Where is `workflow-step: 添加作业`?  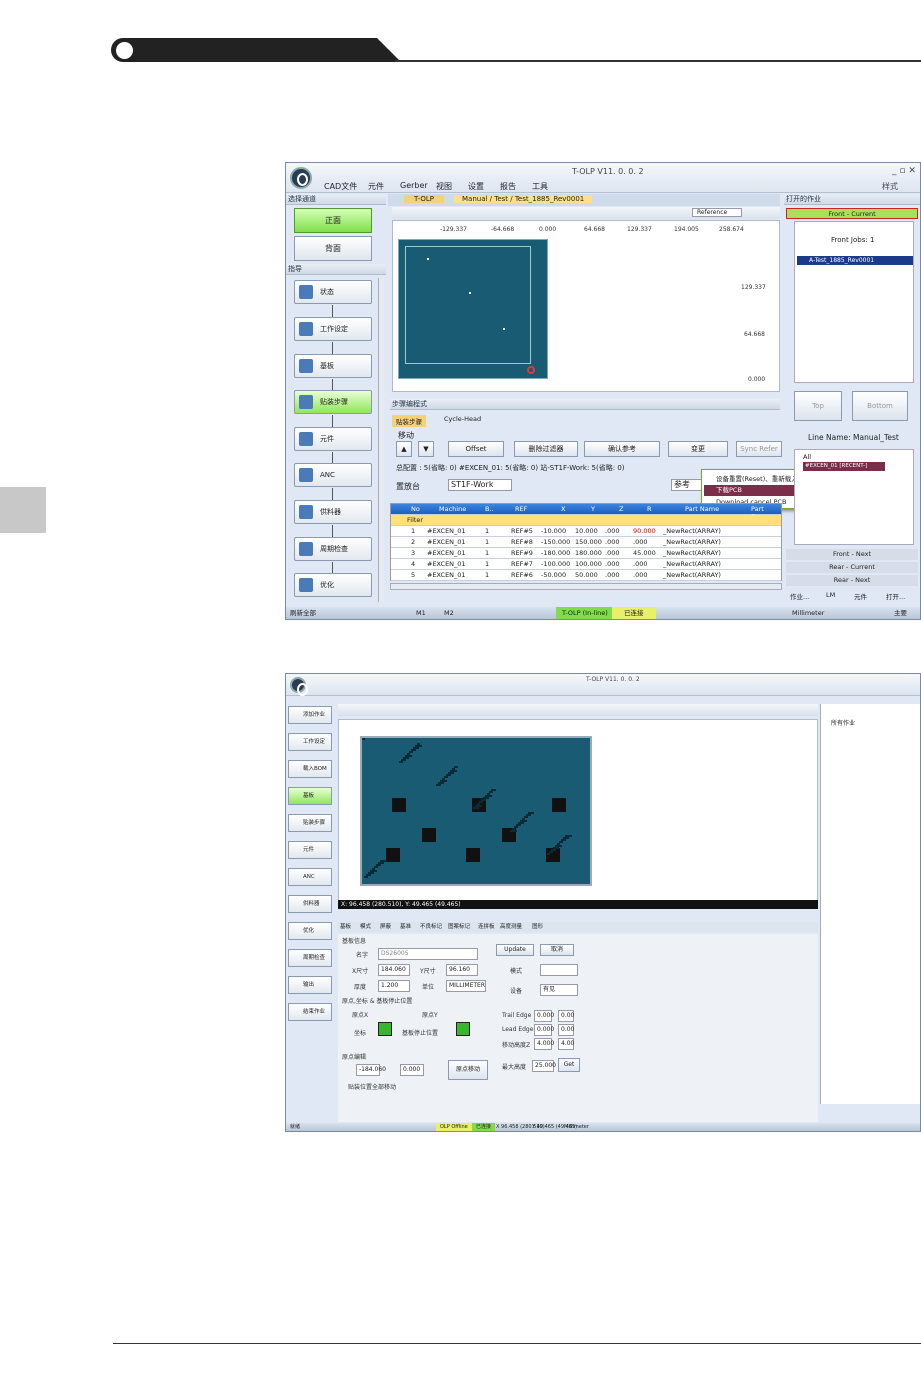 workflow-step: 添加作业 is located at coordinates (310, 715).